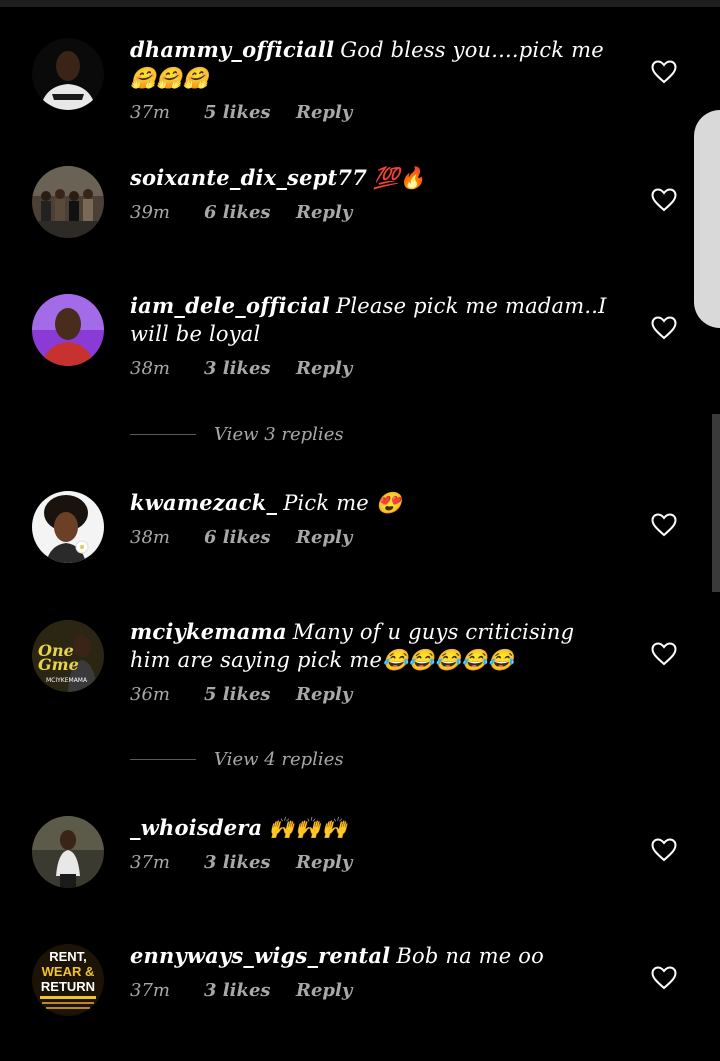 This screenshot has width=720, height=1061. What do you see at coordinates (208, 631) in the screenshot?
I see `comment-username: mciykemama` at bounding box center [208, 631].